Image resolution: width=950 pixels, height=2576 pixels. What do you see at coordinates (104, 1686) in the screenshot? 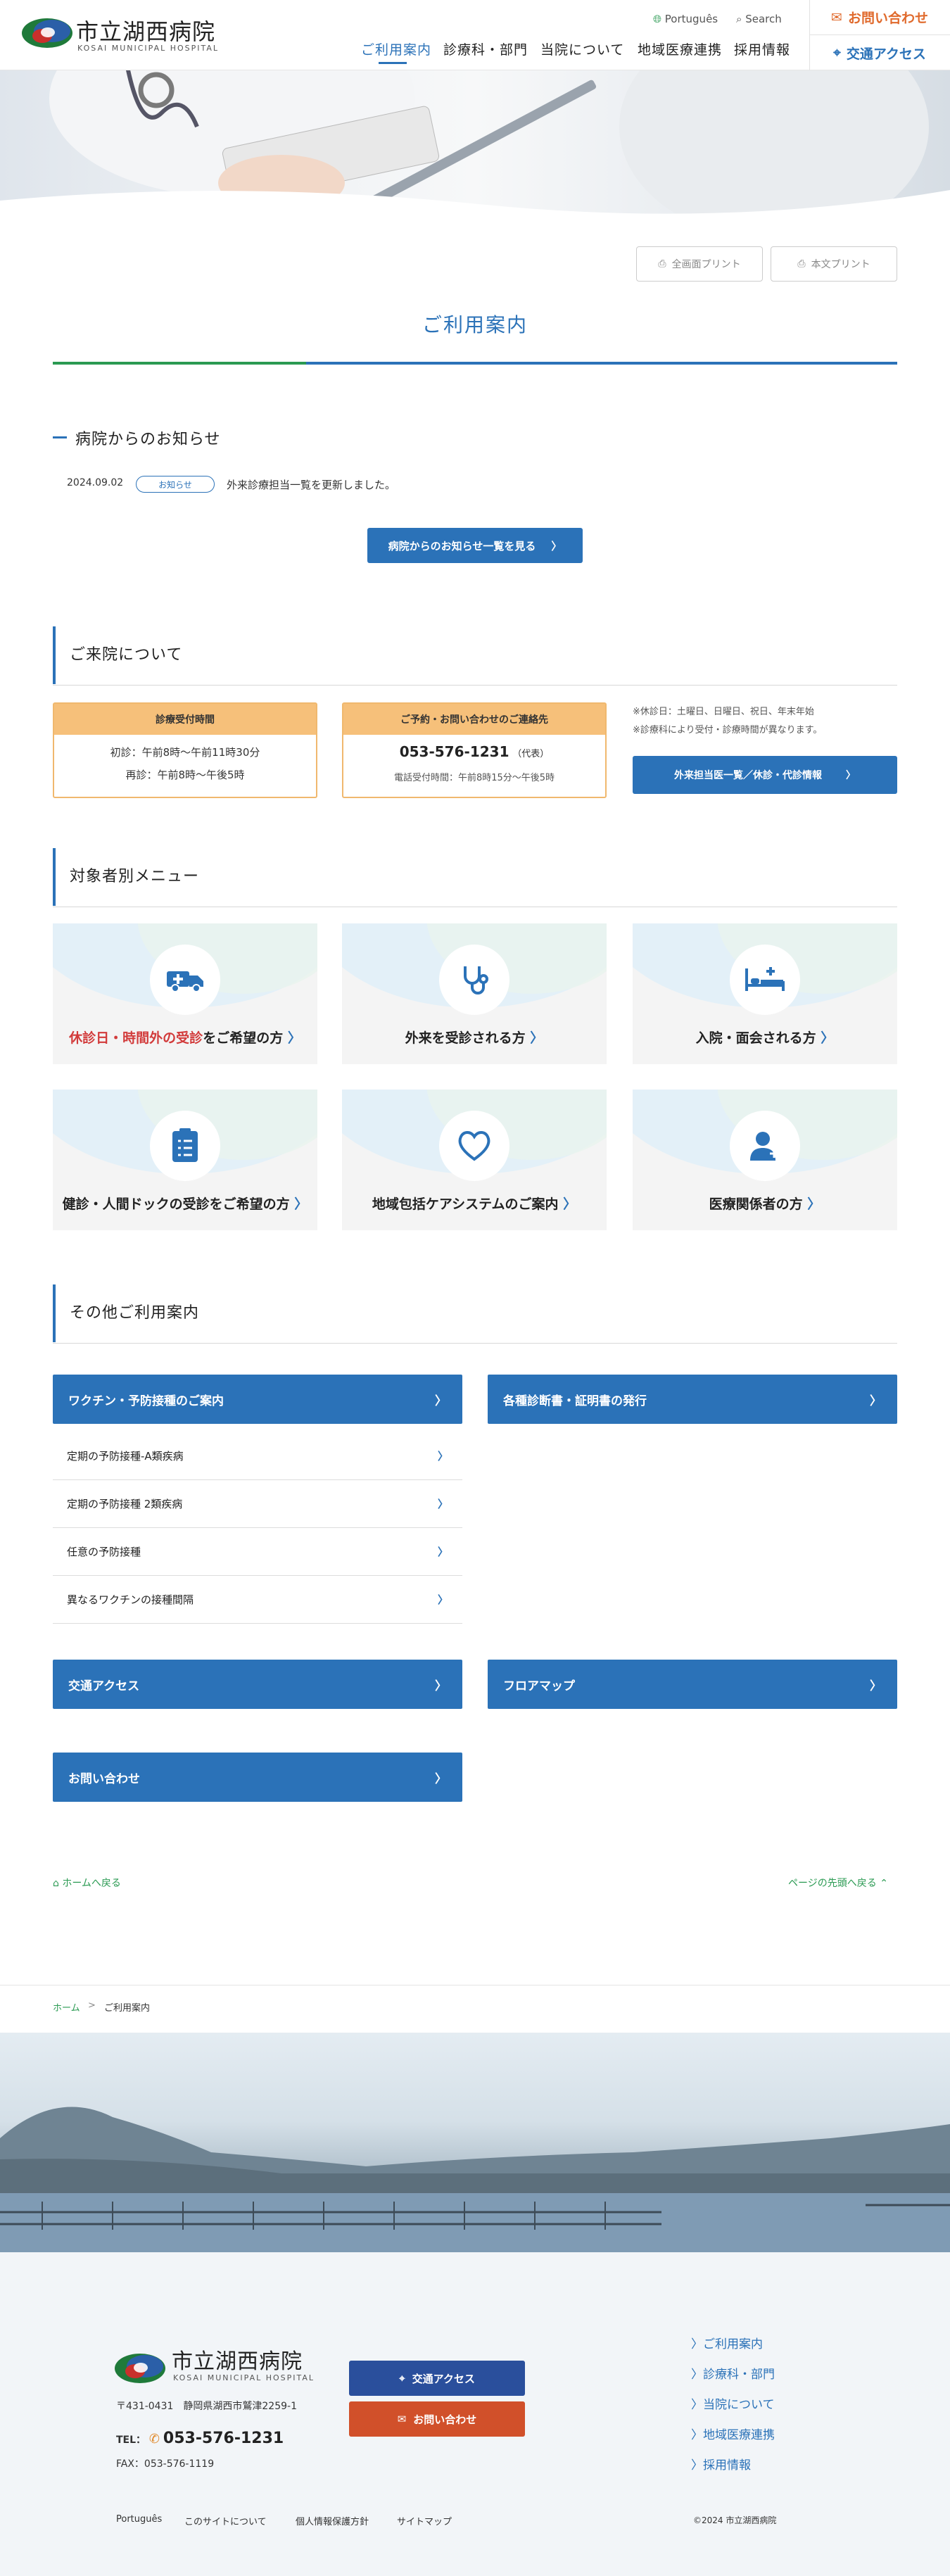
I see `access-label: 交通アクセス` at bounding box center [104, 1686].